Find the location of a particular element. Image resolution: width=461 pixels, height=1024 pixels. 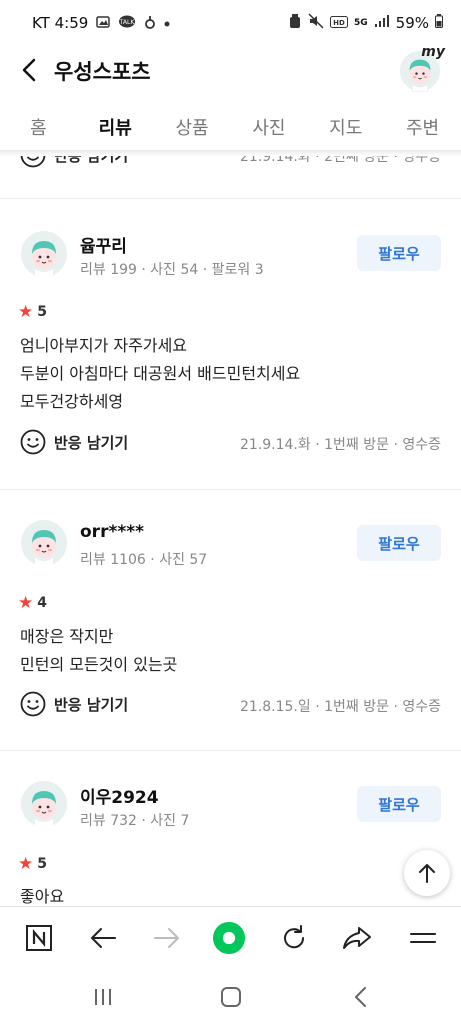

arrow-up-icon is located at coordinates (427, 873).